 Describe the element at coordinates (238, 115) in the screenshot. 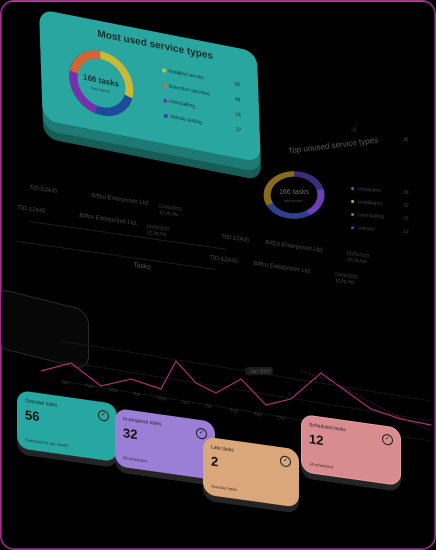

I see `legend-value: 18` at that location.